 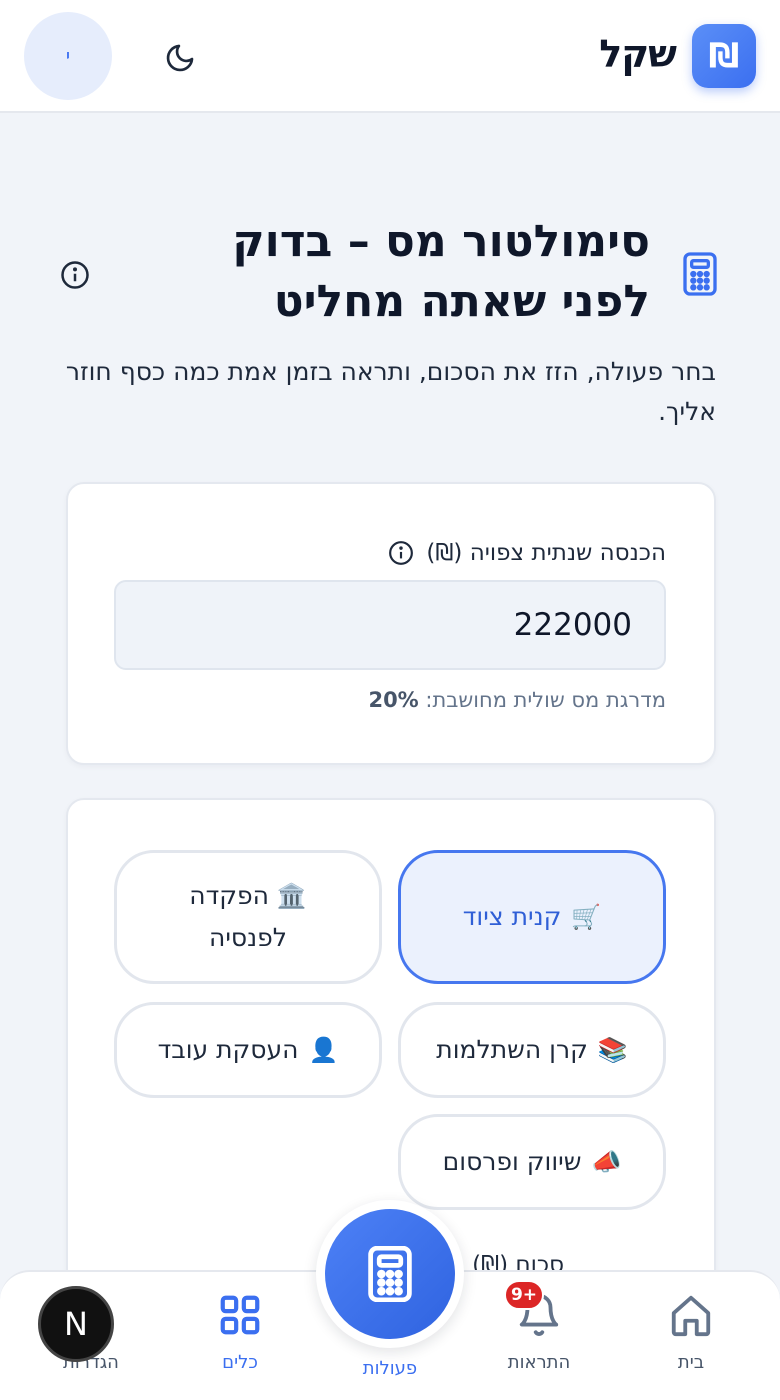 I want to click on avatar-initial: י, so click(x=68, y=56).